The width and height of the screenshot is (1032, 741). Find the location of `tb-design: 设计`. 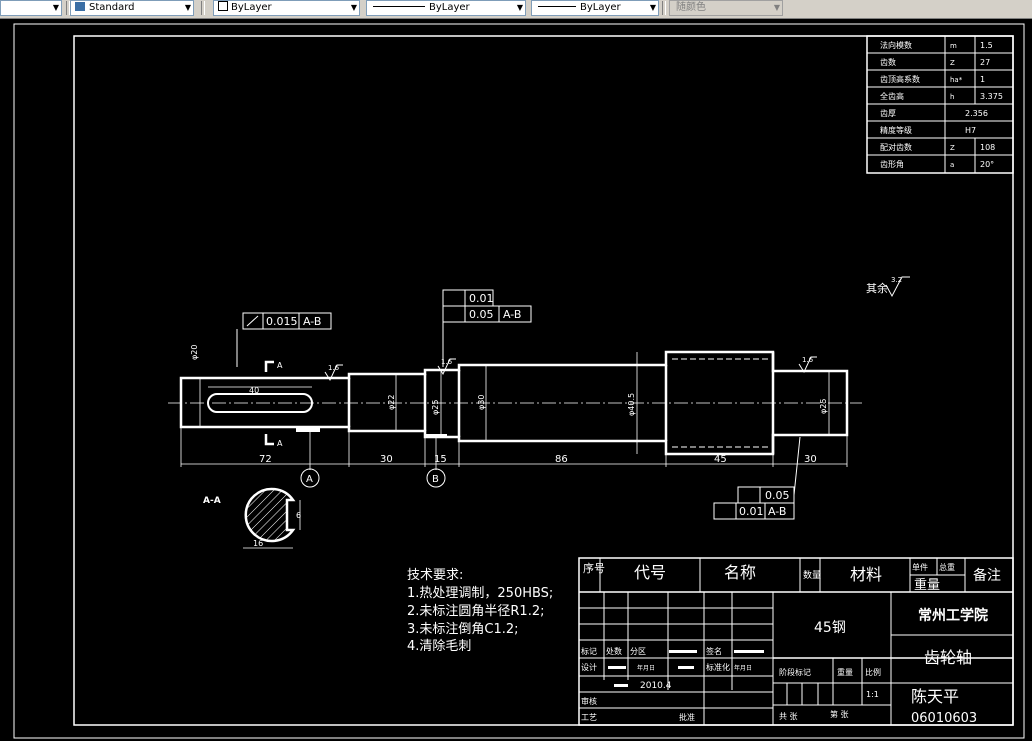

tb-design: 设计 is located at coordinates (589, 667).